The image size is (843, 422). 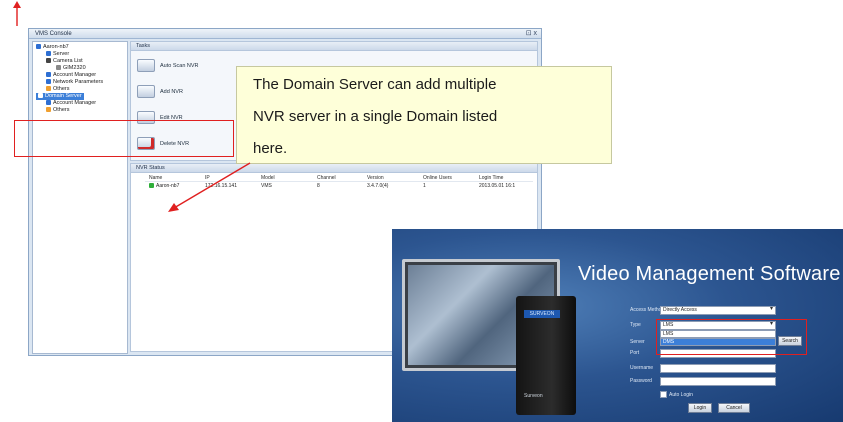 What do you see at coordinates (160, 94) in the screenshot?
I see `task-add-nvr: Add NVR` at bounding box center [160, 94].